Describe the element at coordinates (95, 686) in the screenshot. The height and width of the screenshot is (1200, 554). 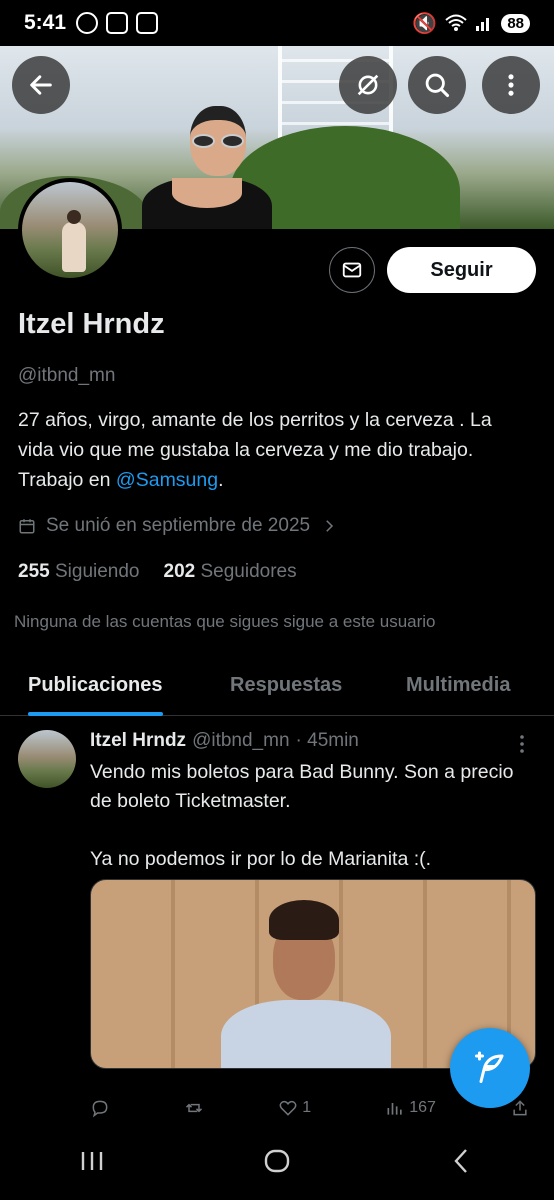
I see `tab-publicaciones: Publicaciones` at that location.